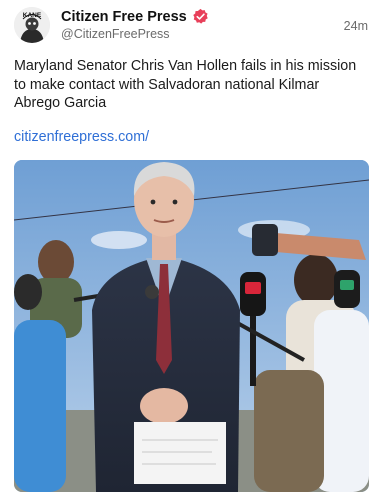 Image resolution: width=383 pixels, height=500 pixels. Describe the element at coordinates (32, 15) in the screenshot. I see `avatar-lettering: KANE` at that location.